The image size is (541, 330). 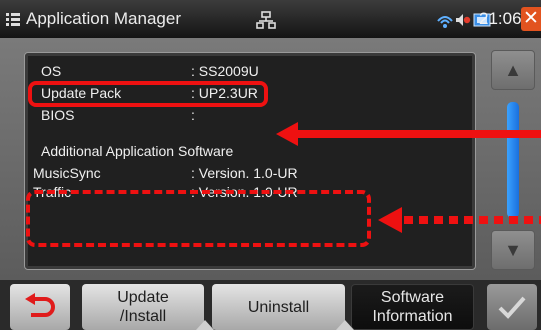 I want to click on os-row: OS : SS2009U, so click(x=150, y=71).